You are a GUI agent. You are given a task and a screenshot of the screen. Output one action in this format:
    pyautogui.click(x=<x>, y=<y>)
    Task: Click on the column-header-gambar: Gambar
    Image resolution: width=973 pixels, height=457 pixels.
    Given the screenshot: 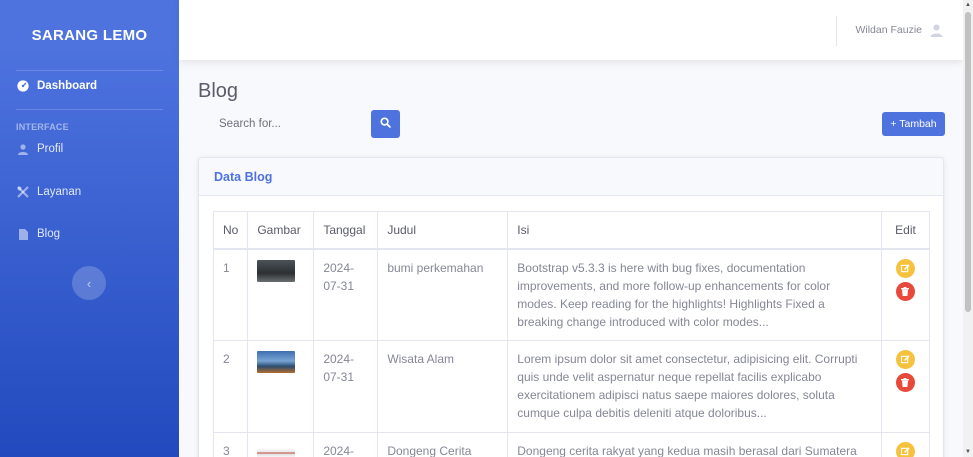 What is the action you would take?
    pyautogui.click(x=281, y=230)
    